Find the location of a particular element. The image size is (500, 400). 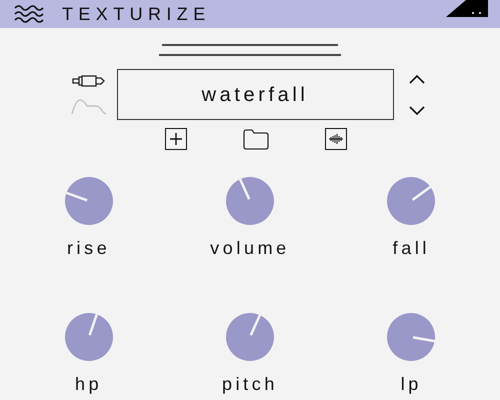

app-title: TEXTURIZE is located at coordinates (136, 14).